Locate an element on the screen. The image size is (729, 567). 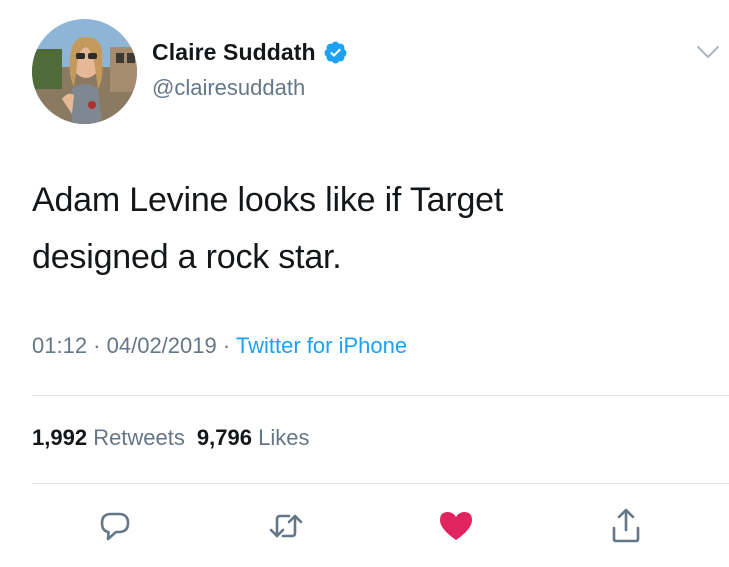
tweet-date: 04/02/2019 is located at coordinates (162, 345).